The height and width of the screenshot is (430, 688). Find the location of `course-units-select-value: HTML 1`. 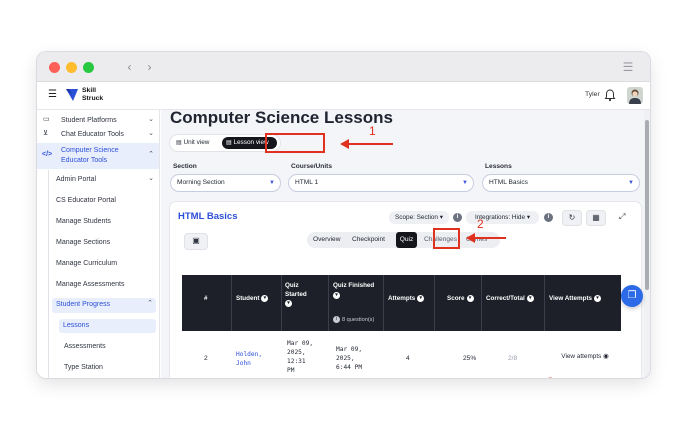

course-units-select-value: HTML 1 is located at coordinates (307, 182).